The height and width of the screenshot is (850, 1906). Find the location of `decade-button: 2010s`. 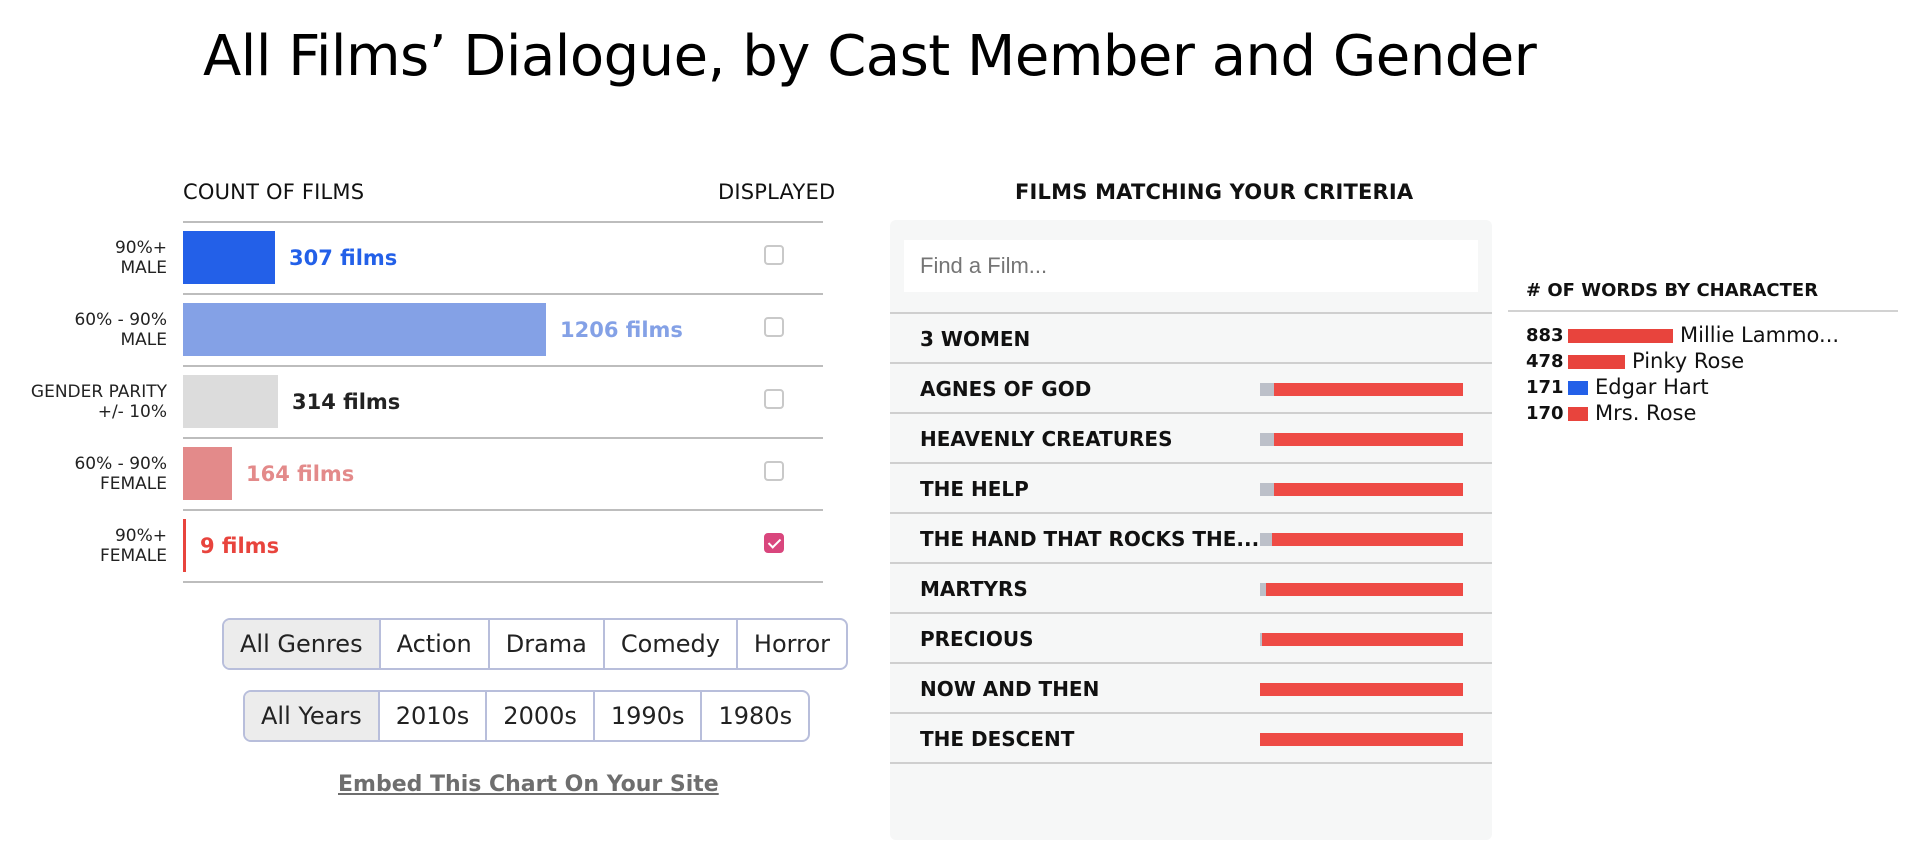

decade-button: 2010s is located at coordinates (431, 716).